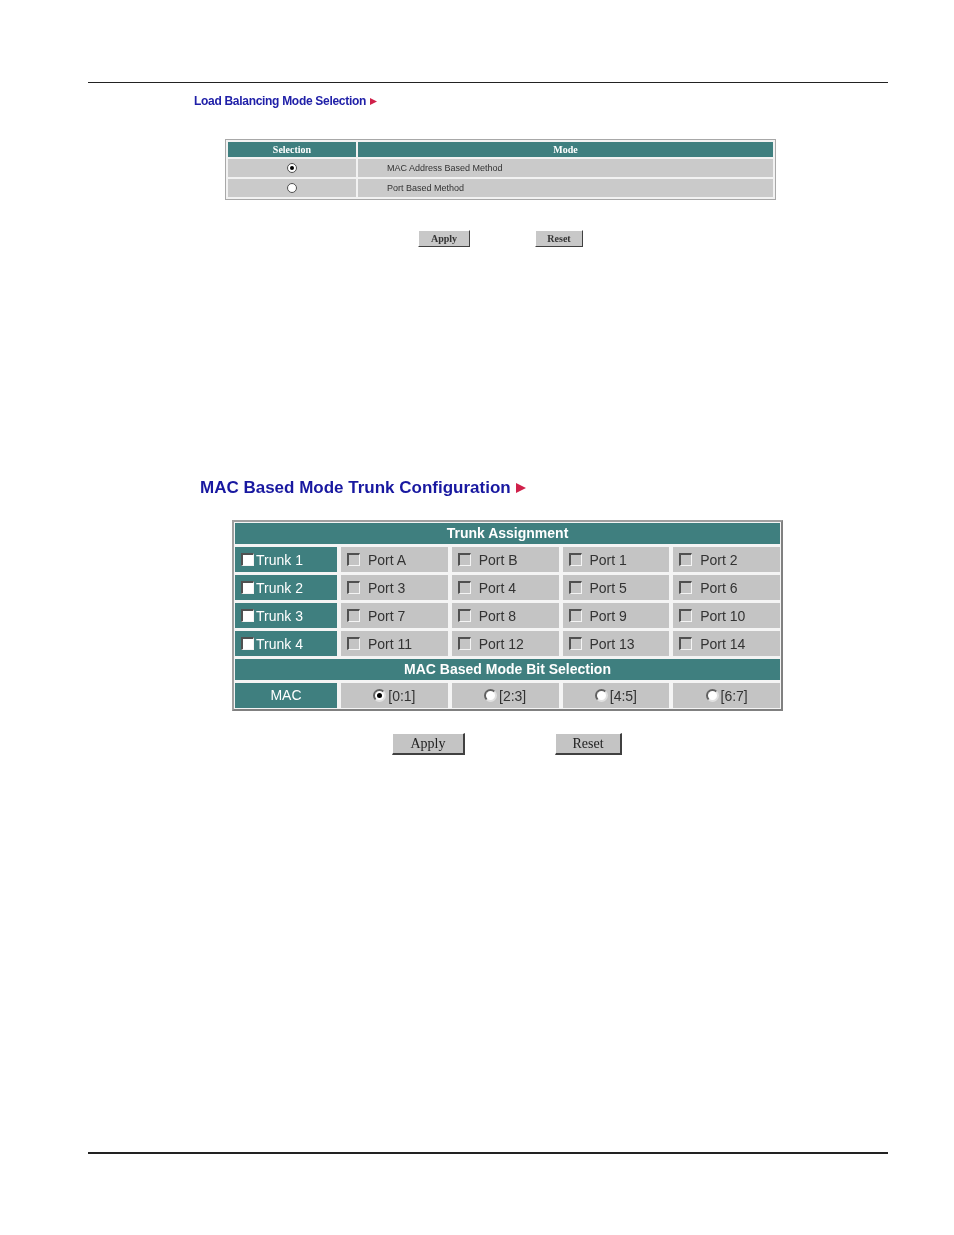 Image resolution: width=954 pixels, height=1235 pixels. What do you see at coordinates (719, 587) in the screenshot?
I see `port-label: Port 6` at bounding box center [719, 587].